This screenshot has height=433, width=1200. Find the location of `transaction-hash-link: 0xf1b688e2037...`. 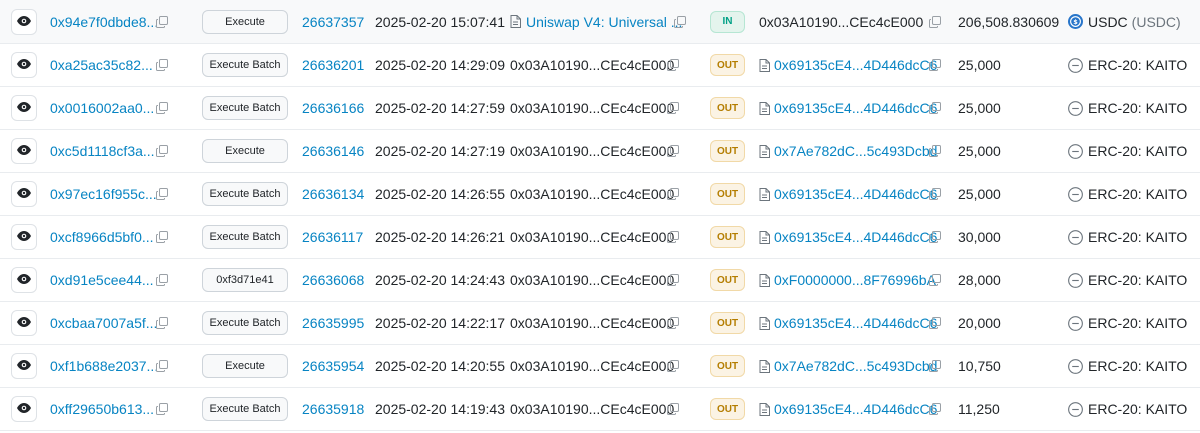

transaction-hash-link: 0xf1b688e2037... is located at coordinates (104, 366).